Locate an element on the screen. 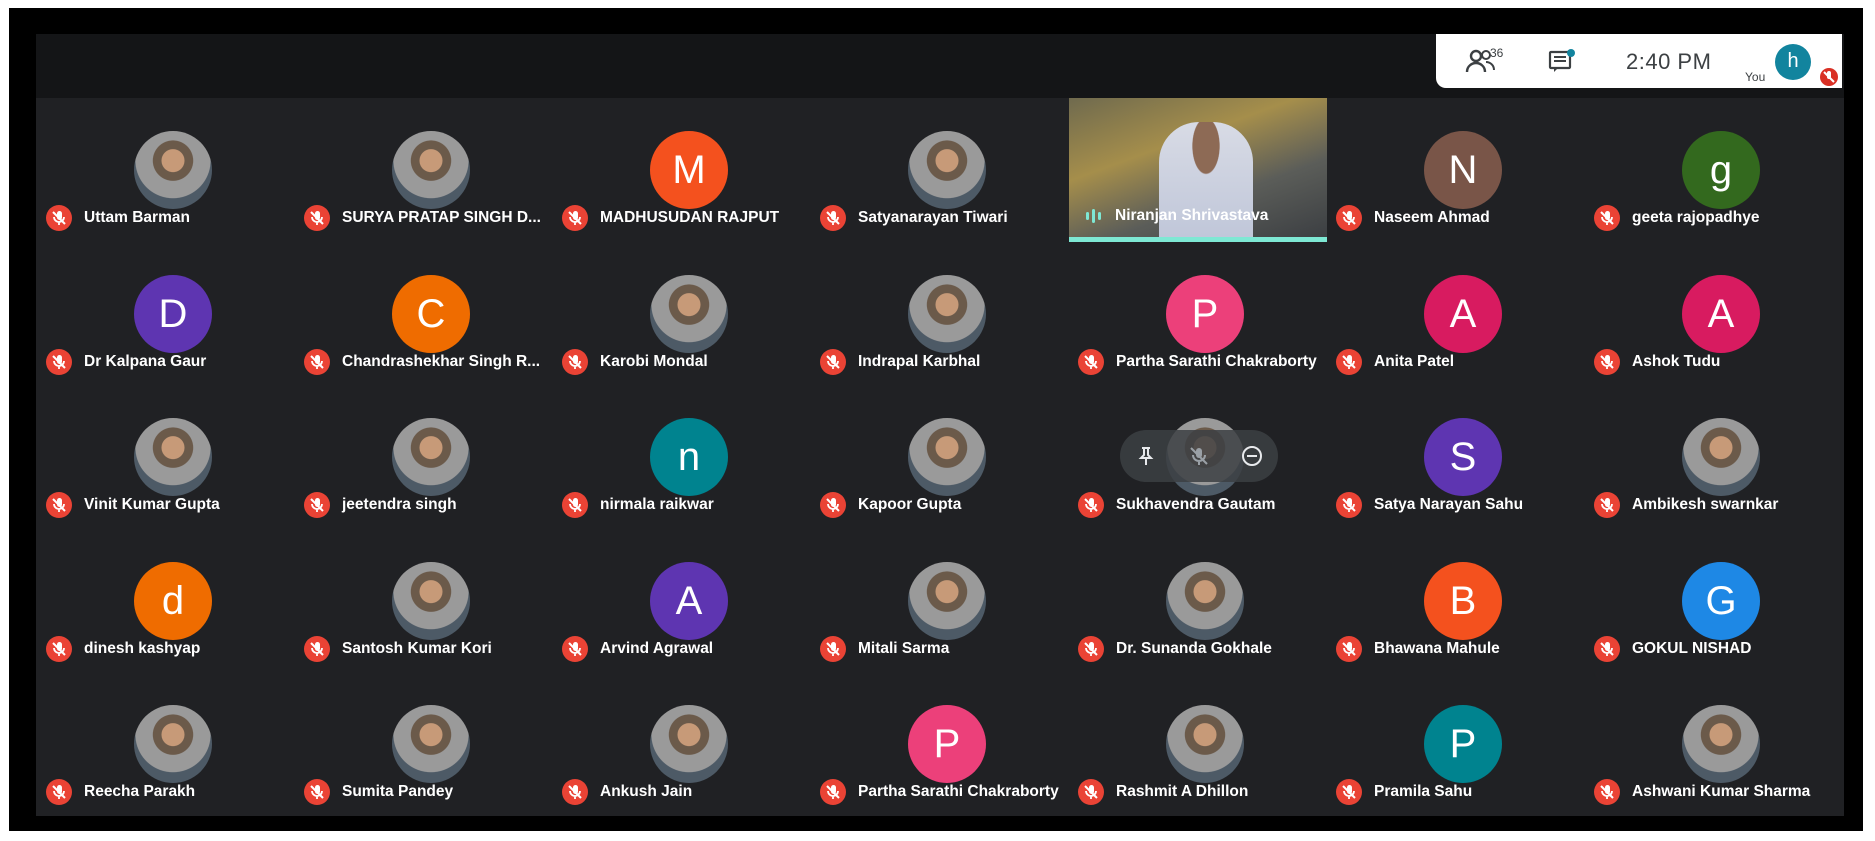 The height and width of the screenshot is (841, 1875). participant-label: Ambikesh swarnkar is located at coordinates (1724, 505).